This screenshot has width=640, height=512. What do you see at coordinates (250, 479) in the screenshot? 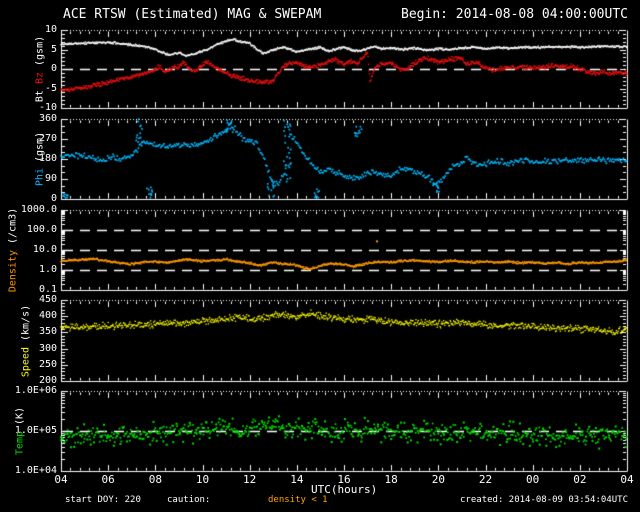
I see `x-tick-label: 12` at bounding box center [250, 479].